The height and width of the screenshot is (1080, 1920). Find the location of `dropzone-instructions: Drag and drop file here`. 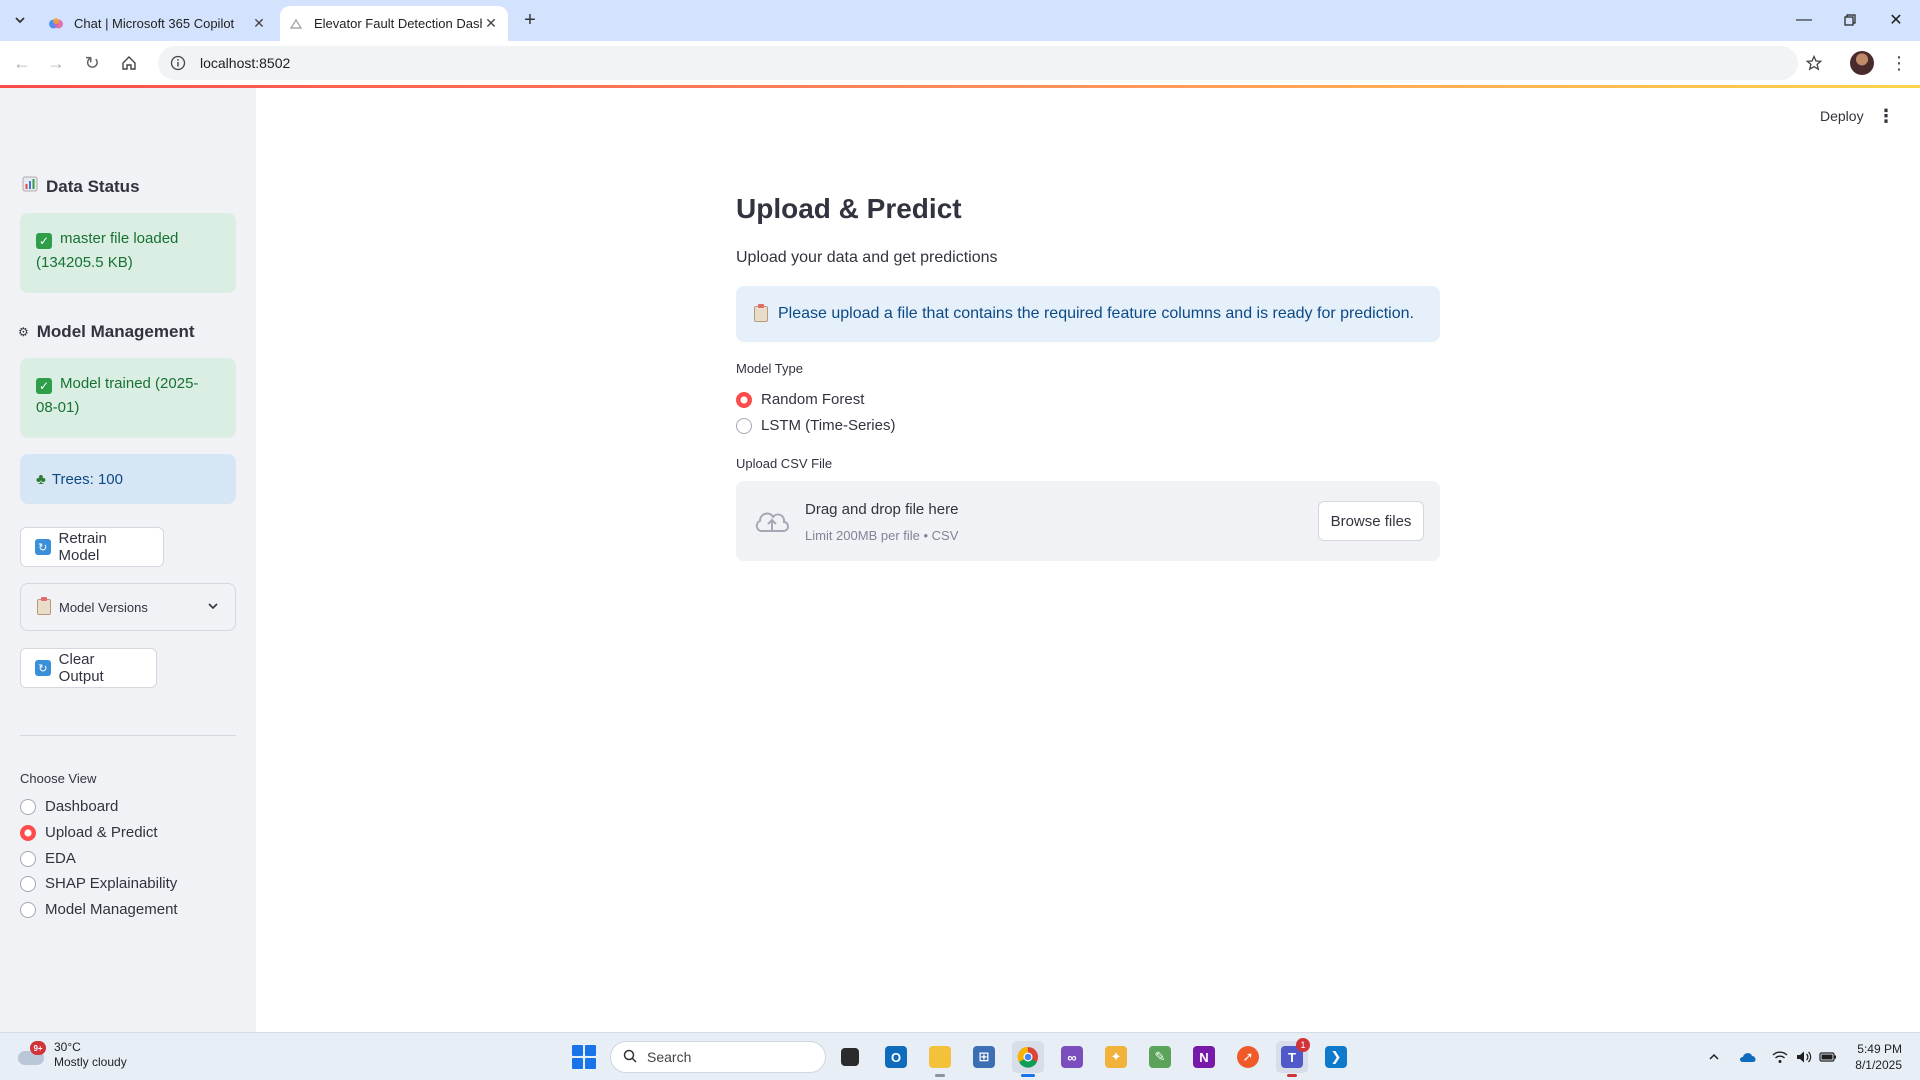

dropzone-instructions: Drag and drop file here is located at coordinates (882, 509).